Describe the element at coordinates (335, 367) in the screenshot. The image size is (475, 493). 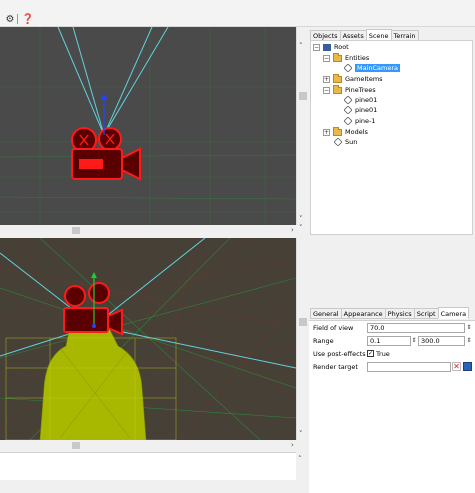
I see `render-target-label: Render target` at that location.